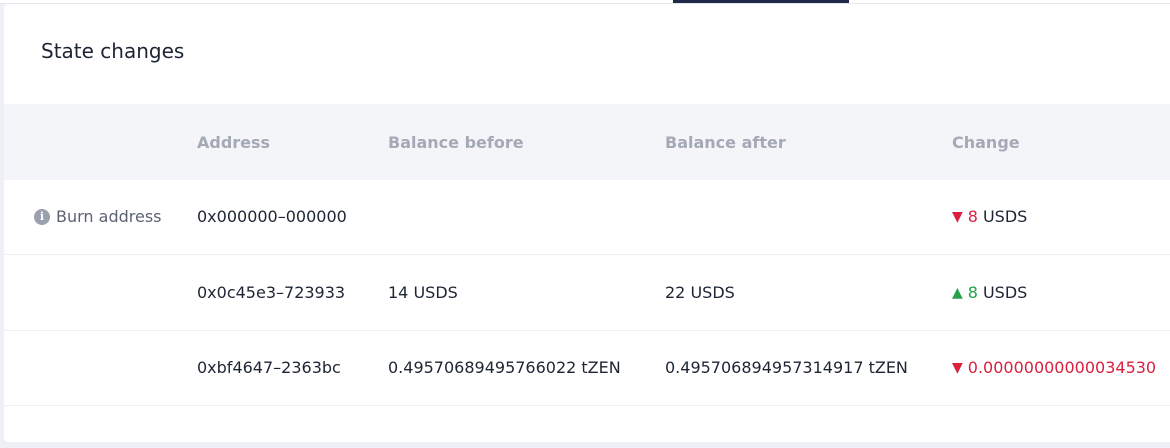  I want to click on balance-after: 0.495706894957314917 tZEN, so click(786, 367).